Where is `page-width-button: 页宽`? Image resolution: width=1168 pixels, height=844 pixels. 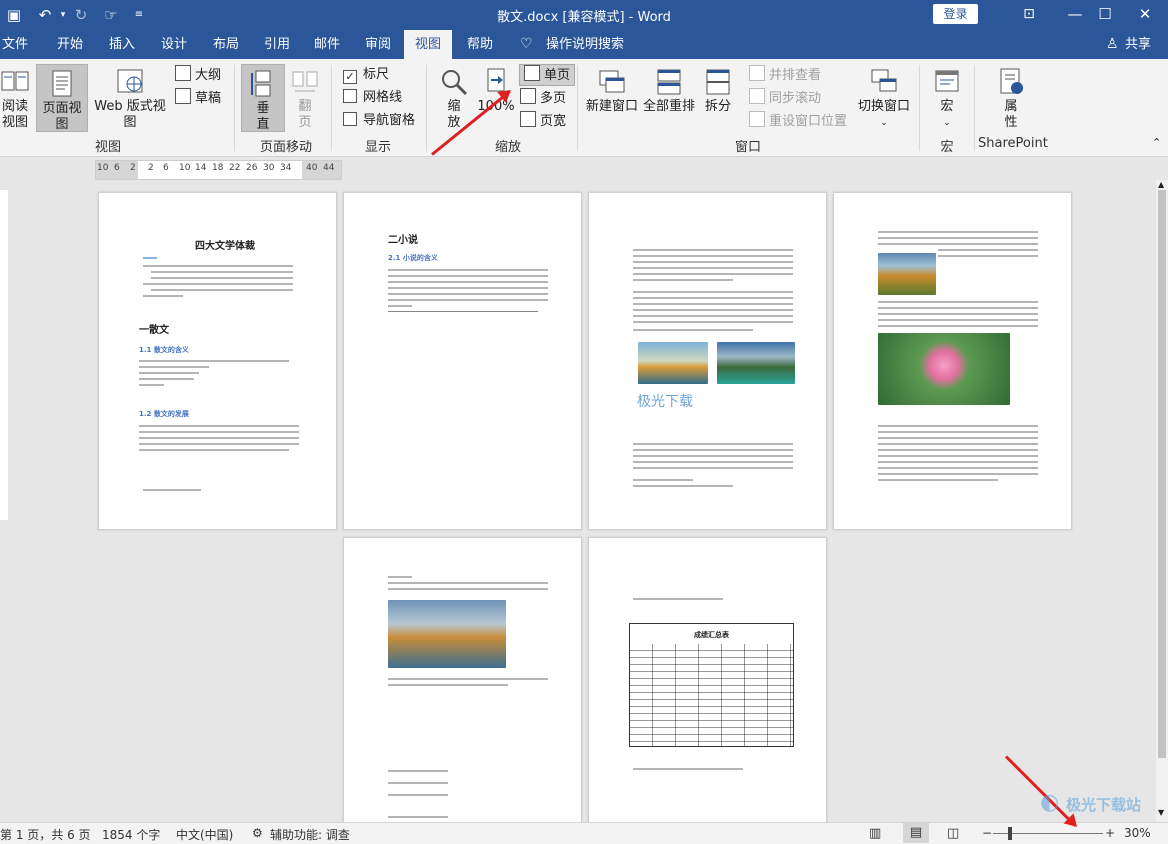
page-width-button: 页宽 is located at coordinates (543, 121).